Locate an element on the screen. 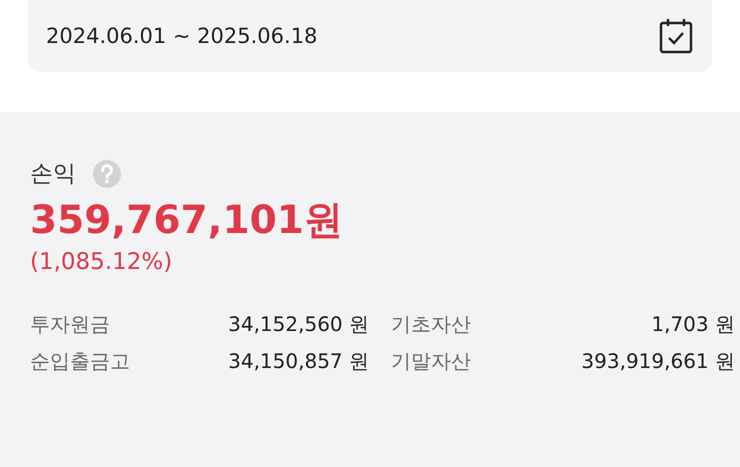 This screenshot has height=467, width=740. stat-value: 34,152,560 원 is located at coordinates (298, 324).